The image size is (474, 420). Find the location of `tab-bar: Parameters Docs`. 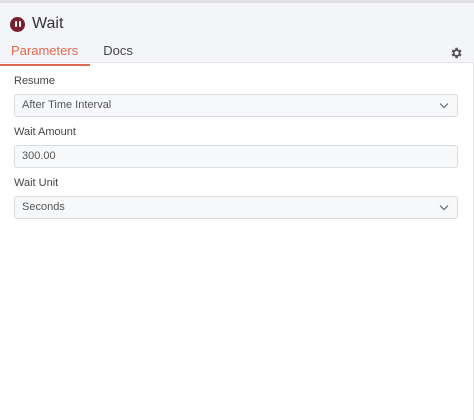

tab-bar: Parameters Docs is located at coordinates (72, 54).